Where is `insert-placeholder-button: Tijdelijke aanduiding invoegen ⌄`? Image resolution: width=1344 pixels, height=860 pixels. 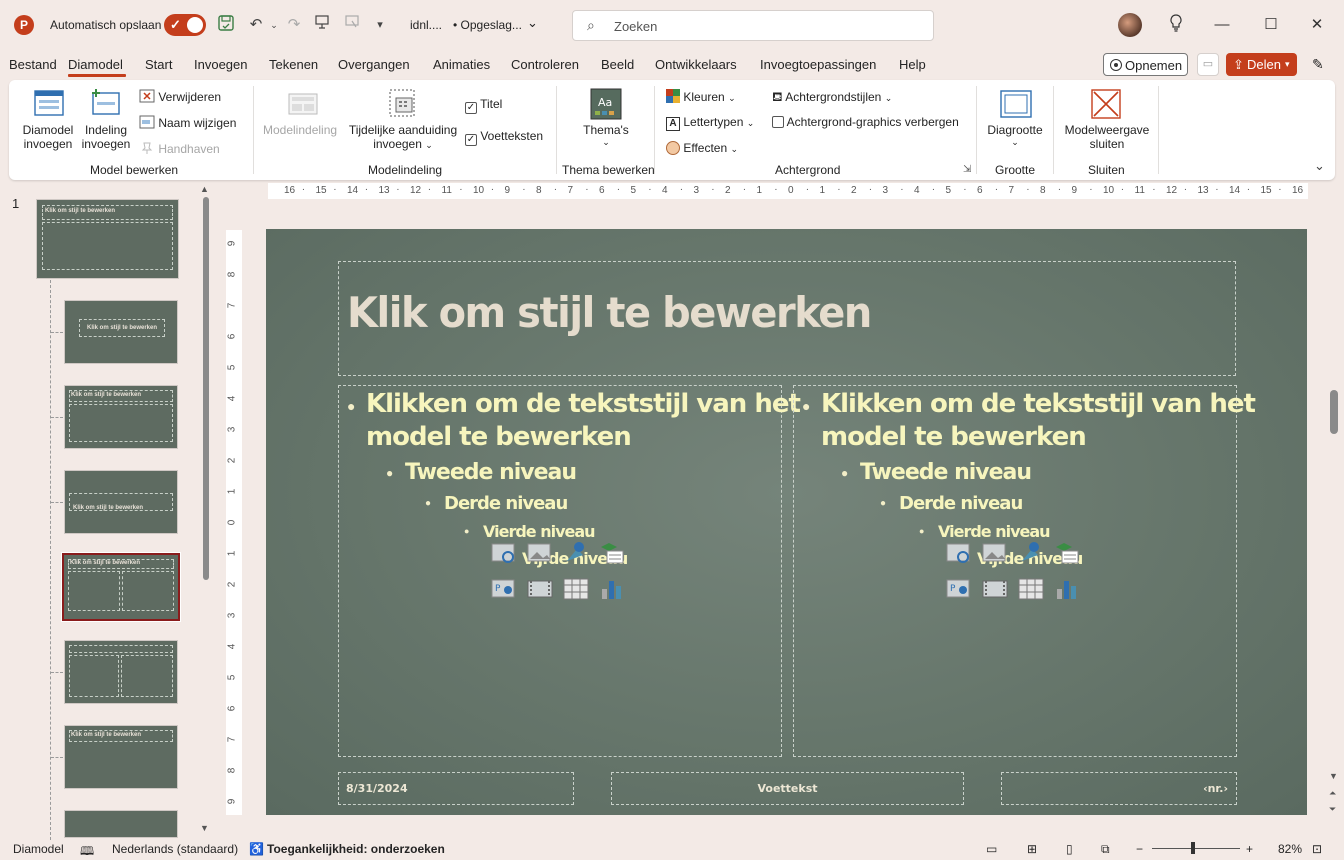
insert-placeholder-button: Tijdelijke aanduiding invoegen ⌄ is located at coordinates (403, 137).